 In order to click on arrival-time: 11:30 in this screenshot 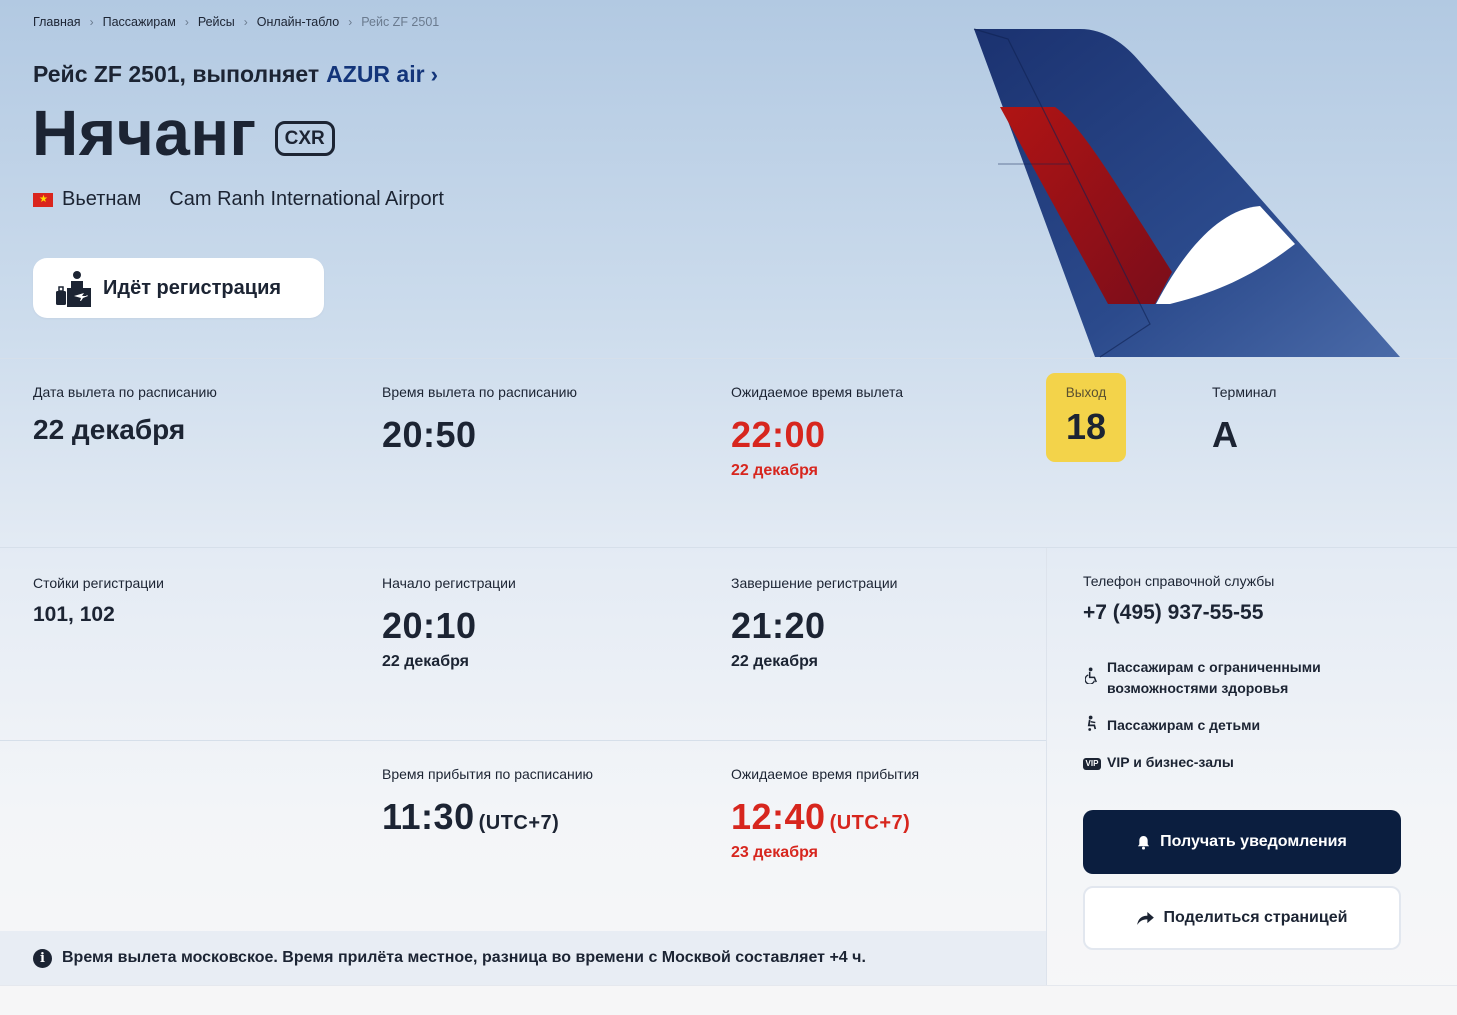, I will do `click(428, 816)`.